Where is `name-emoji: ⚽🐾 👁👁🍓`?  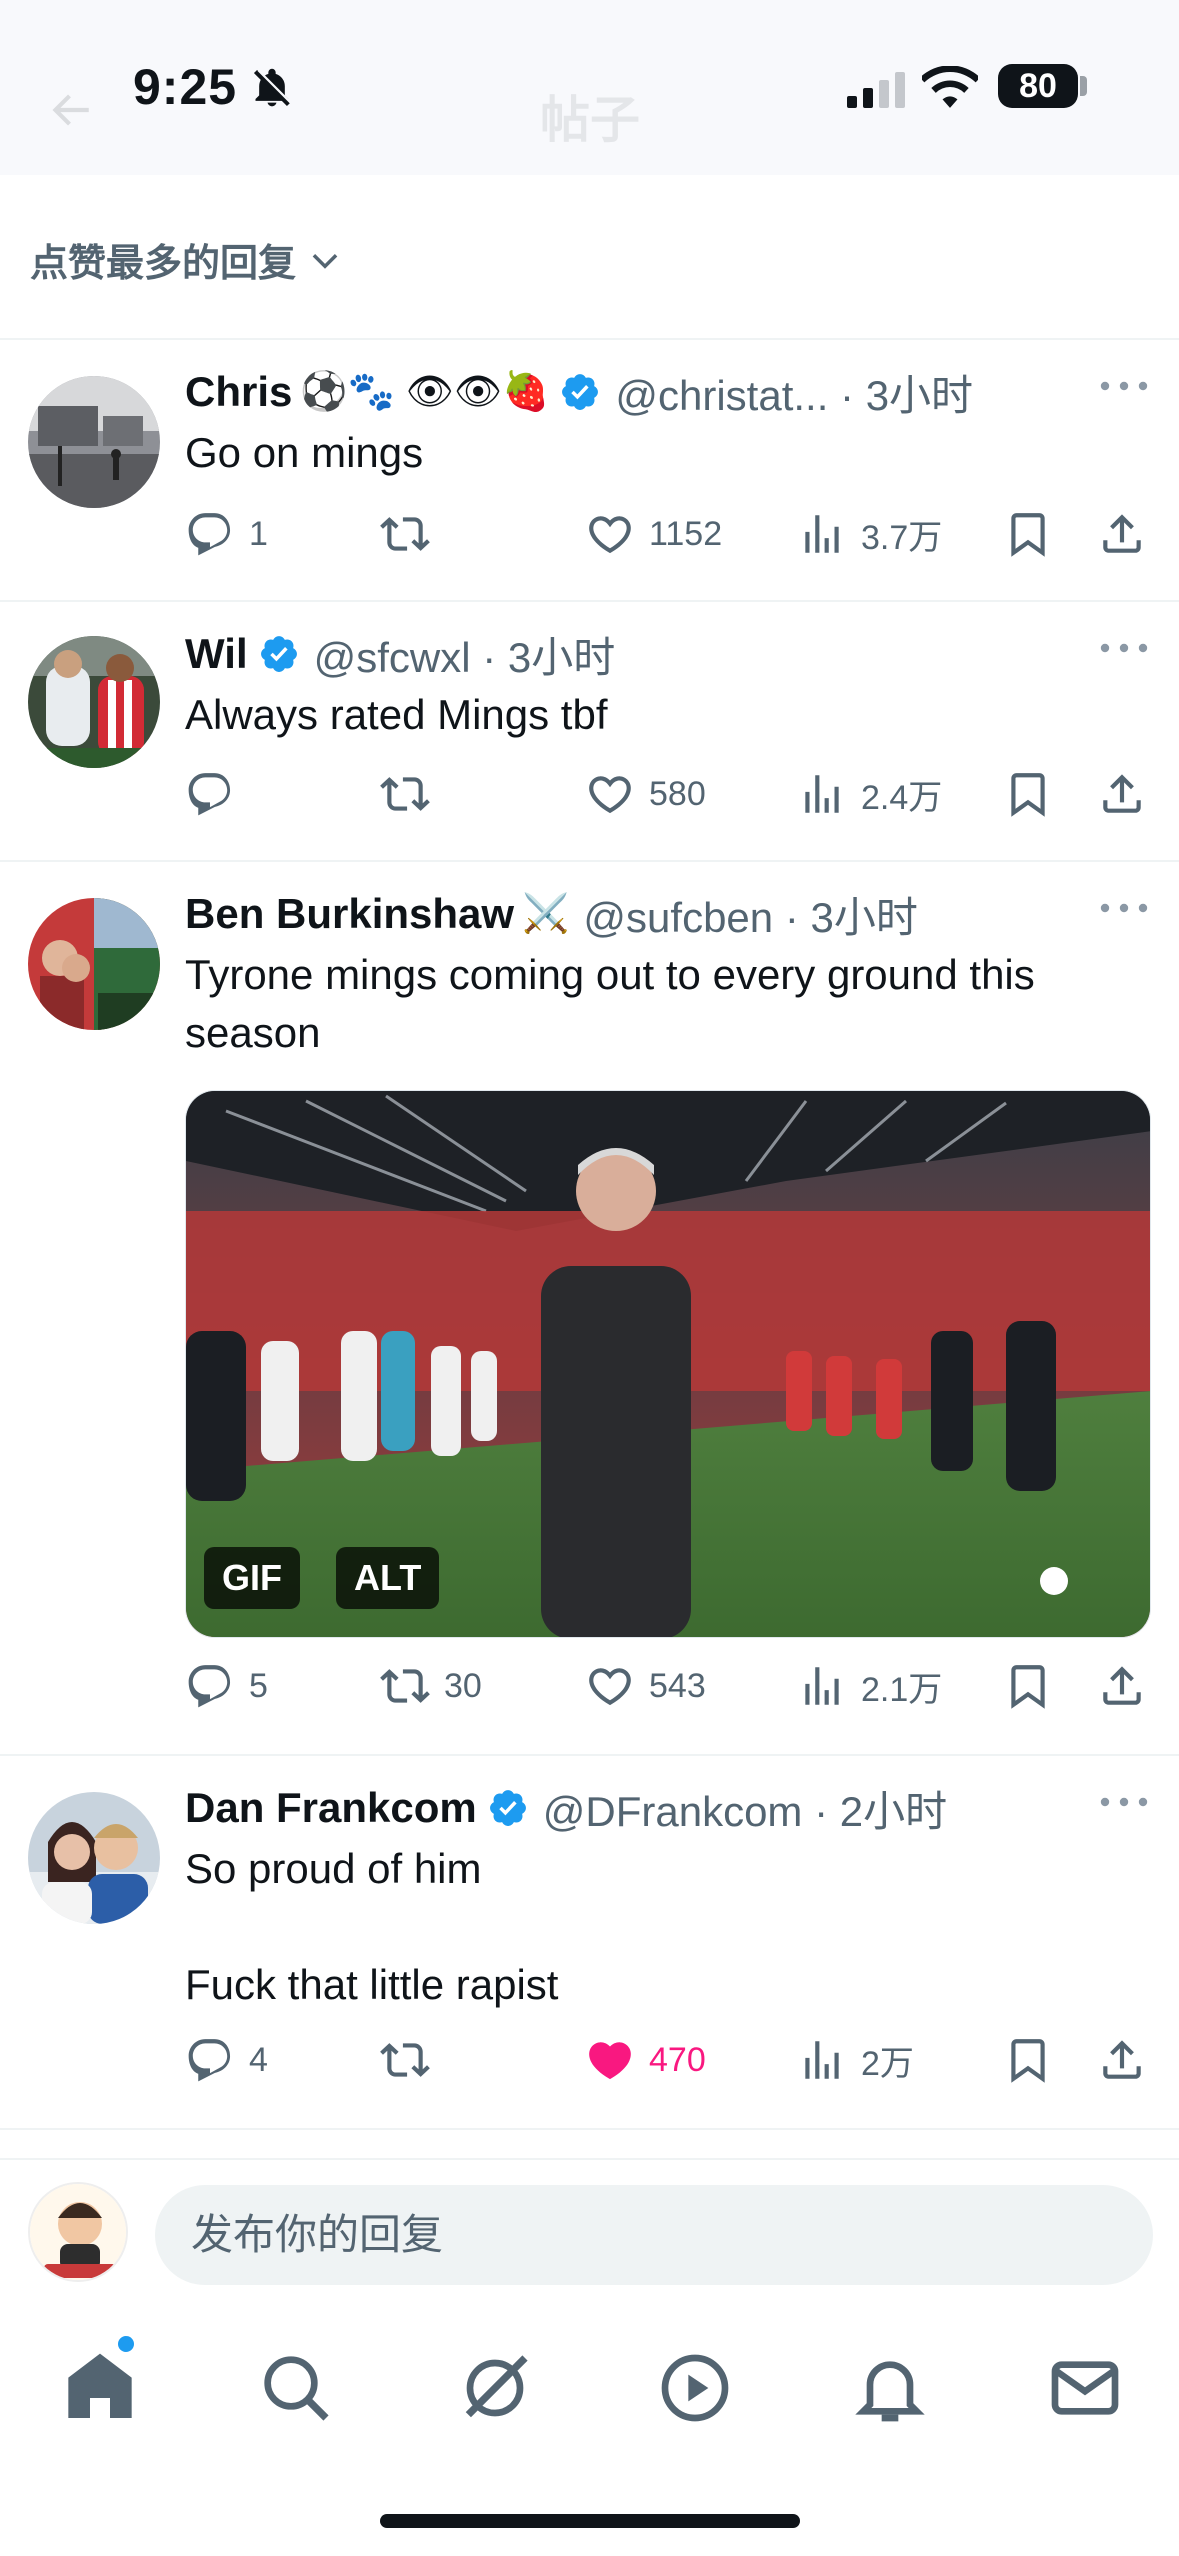 name-emoji: ⚽🐾 👁👁🍓 is located at coordinates (425, 392).